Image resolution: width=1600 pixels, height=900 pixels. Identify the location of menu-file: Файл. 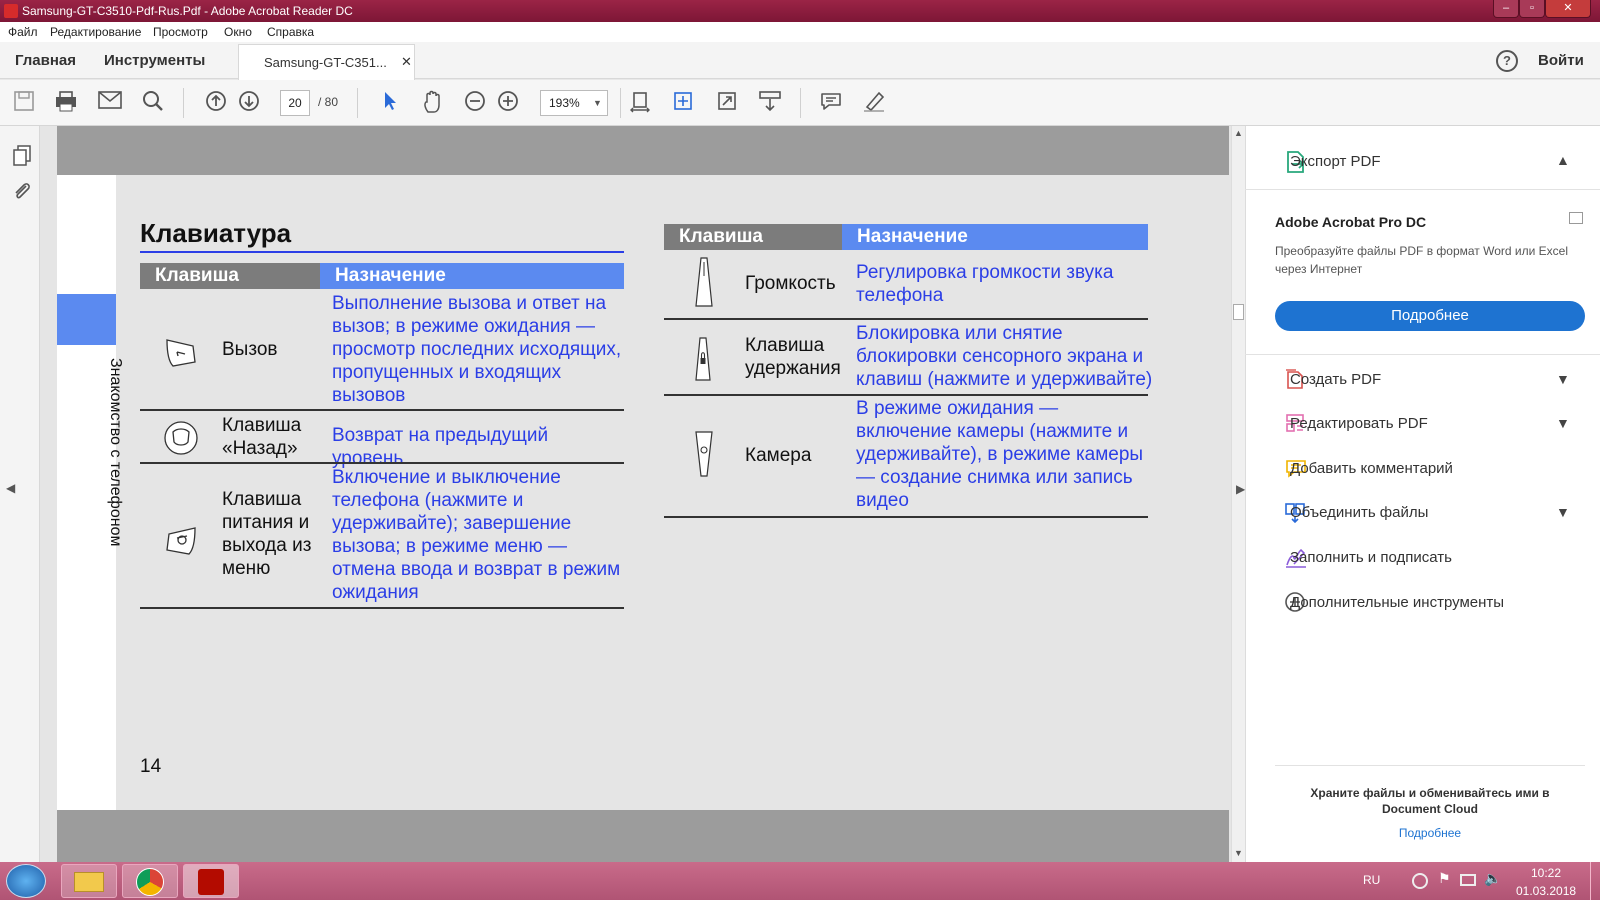
(23, 32).